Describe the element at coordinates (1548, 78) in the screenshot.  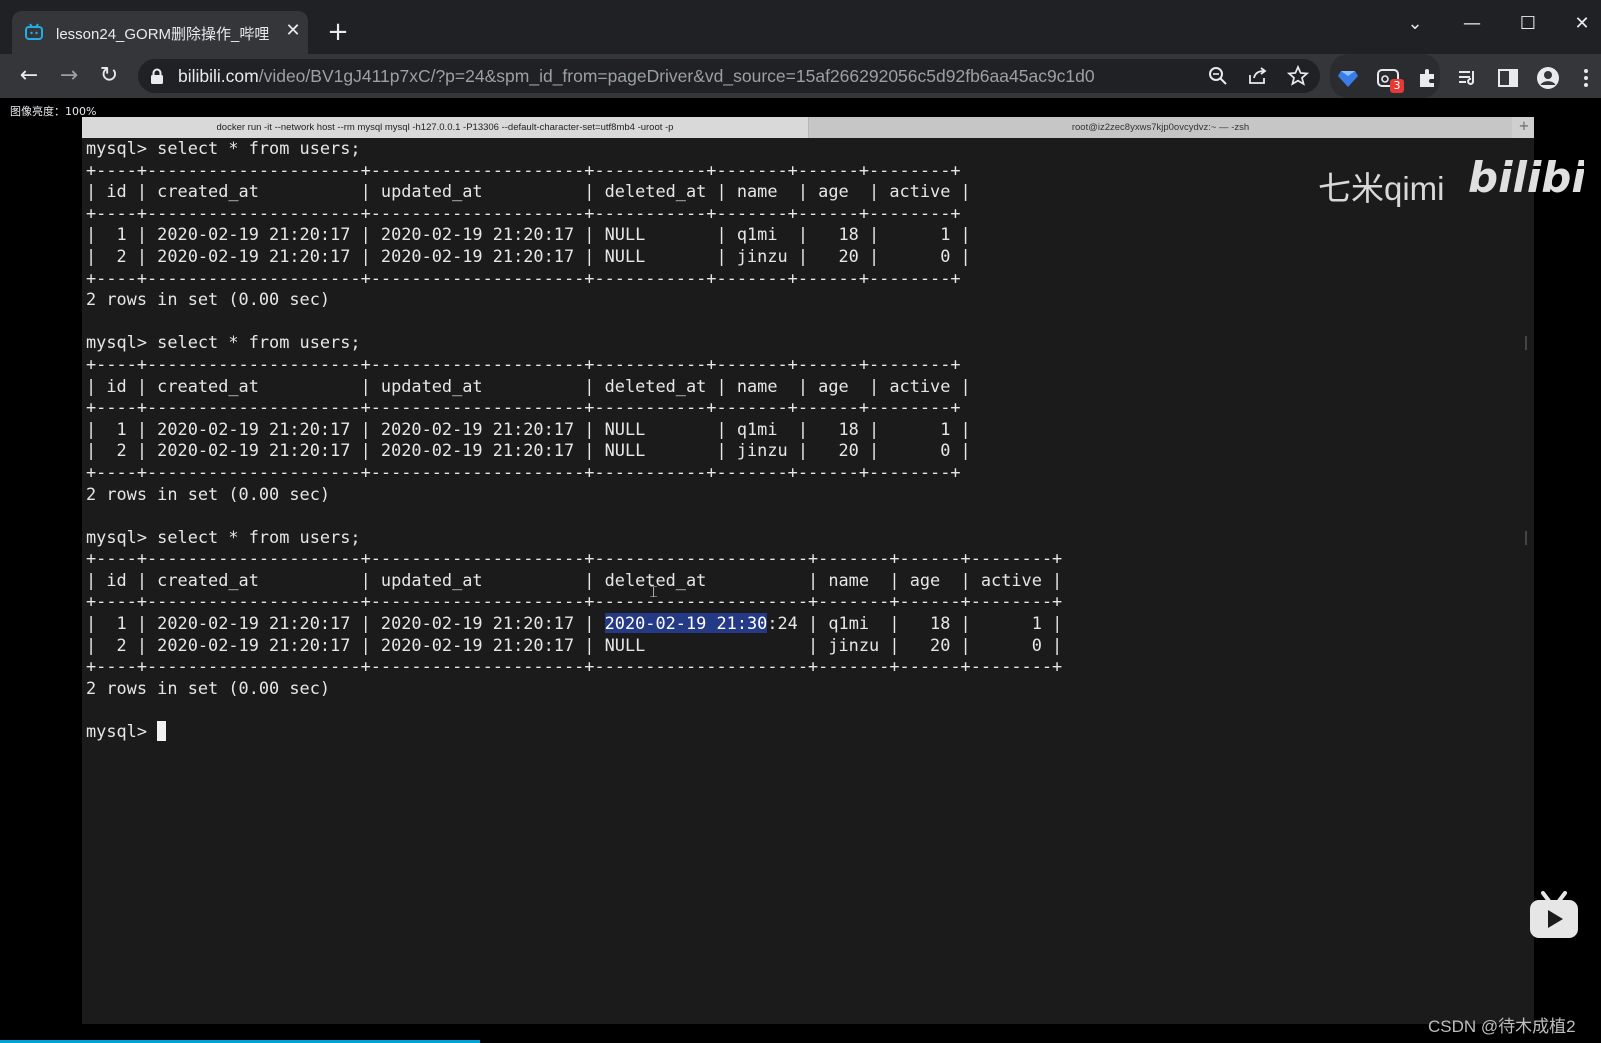
I see `profile-icon` at that location.